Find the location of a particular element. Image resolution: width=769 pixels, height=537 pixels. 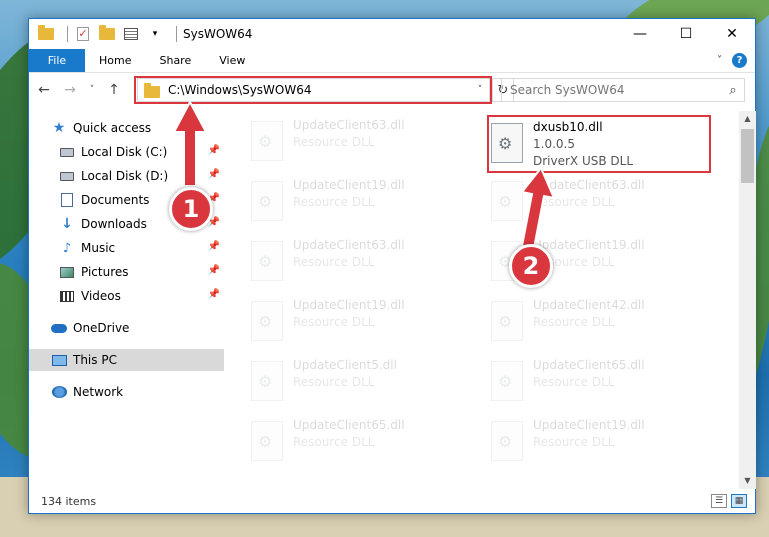

sidebar-item-local-disk-c: Local Disk (C:) 📌 is located at coordinates (126, 152).